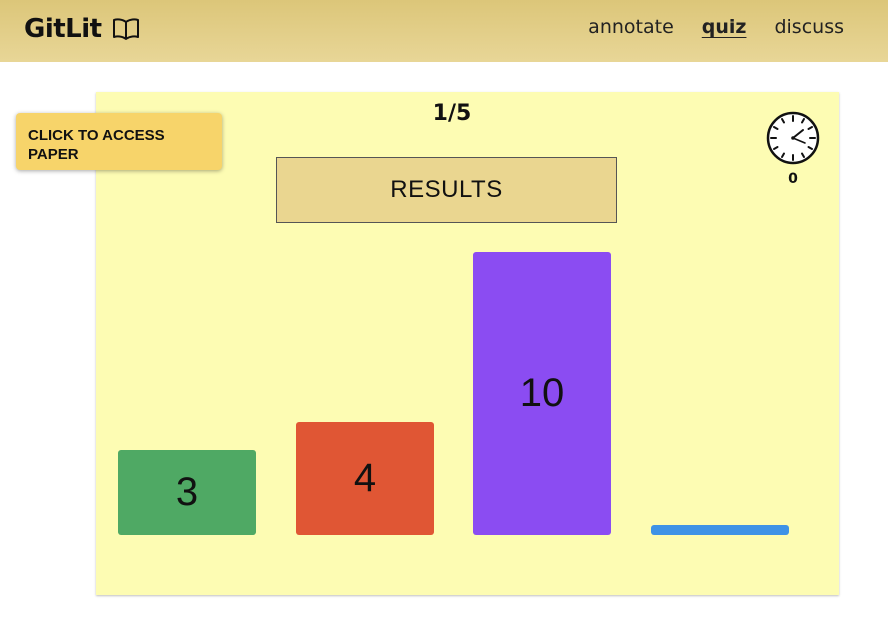  I want to click on nav-discuss: discuss, so click(809, 27).